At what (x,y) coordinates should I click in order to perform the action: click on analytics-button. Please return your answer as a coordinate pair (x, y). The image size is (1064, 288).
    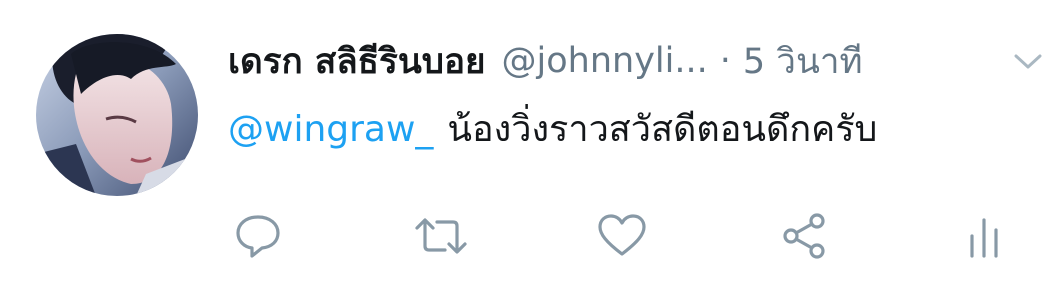
    Looking at the image, I should click on (984, 236).